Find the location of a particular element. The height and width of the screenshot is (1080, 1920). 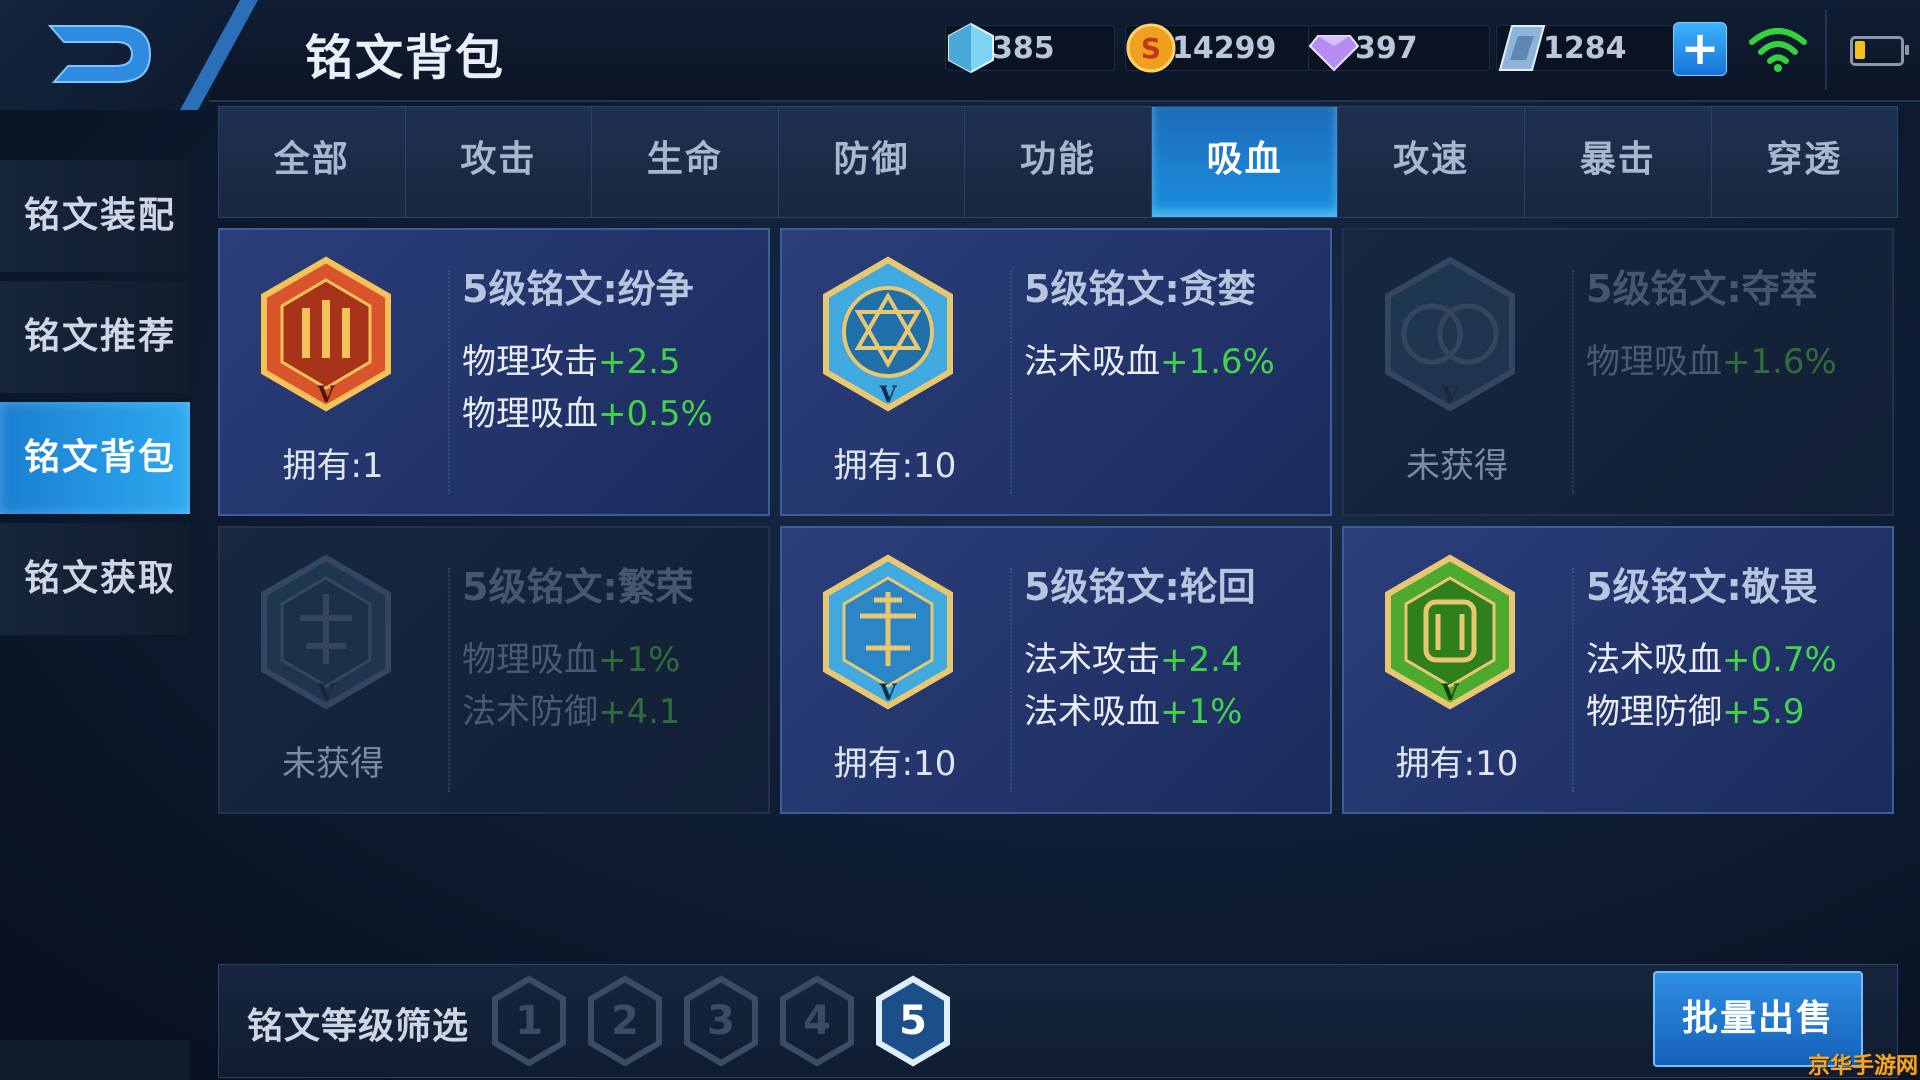

rune-name: 5级铭文:纷争 is located at coordinates (578, 289).